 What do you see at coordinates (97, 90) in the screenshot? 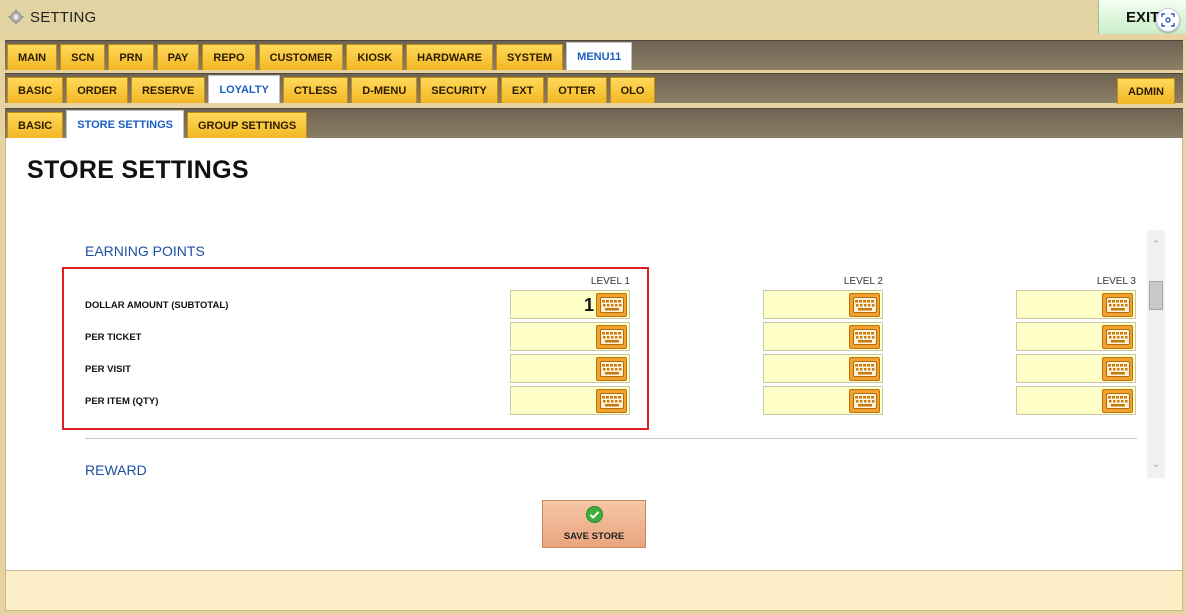
I see `tab-order: ORDER` at bounding box center [97, 90].